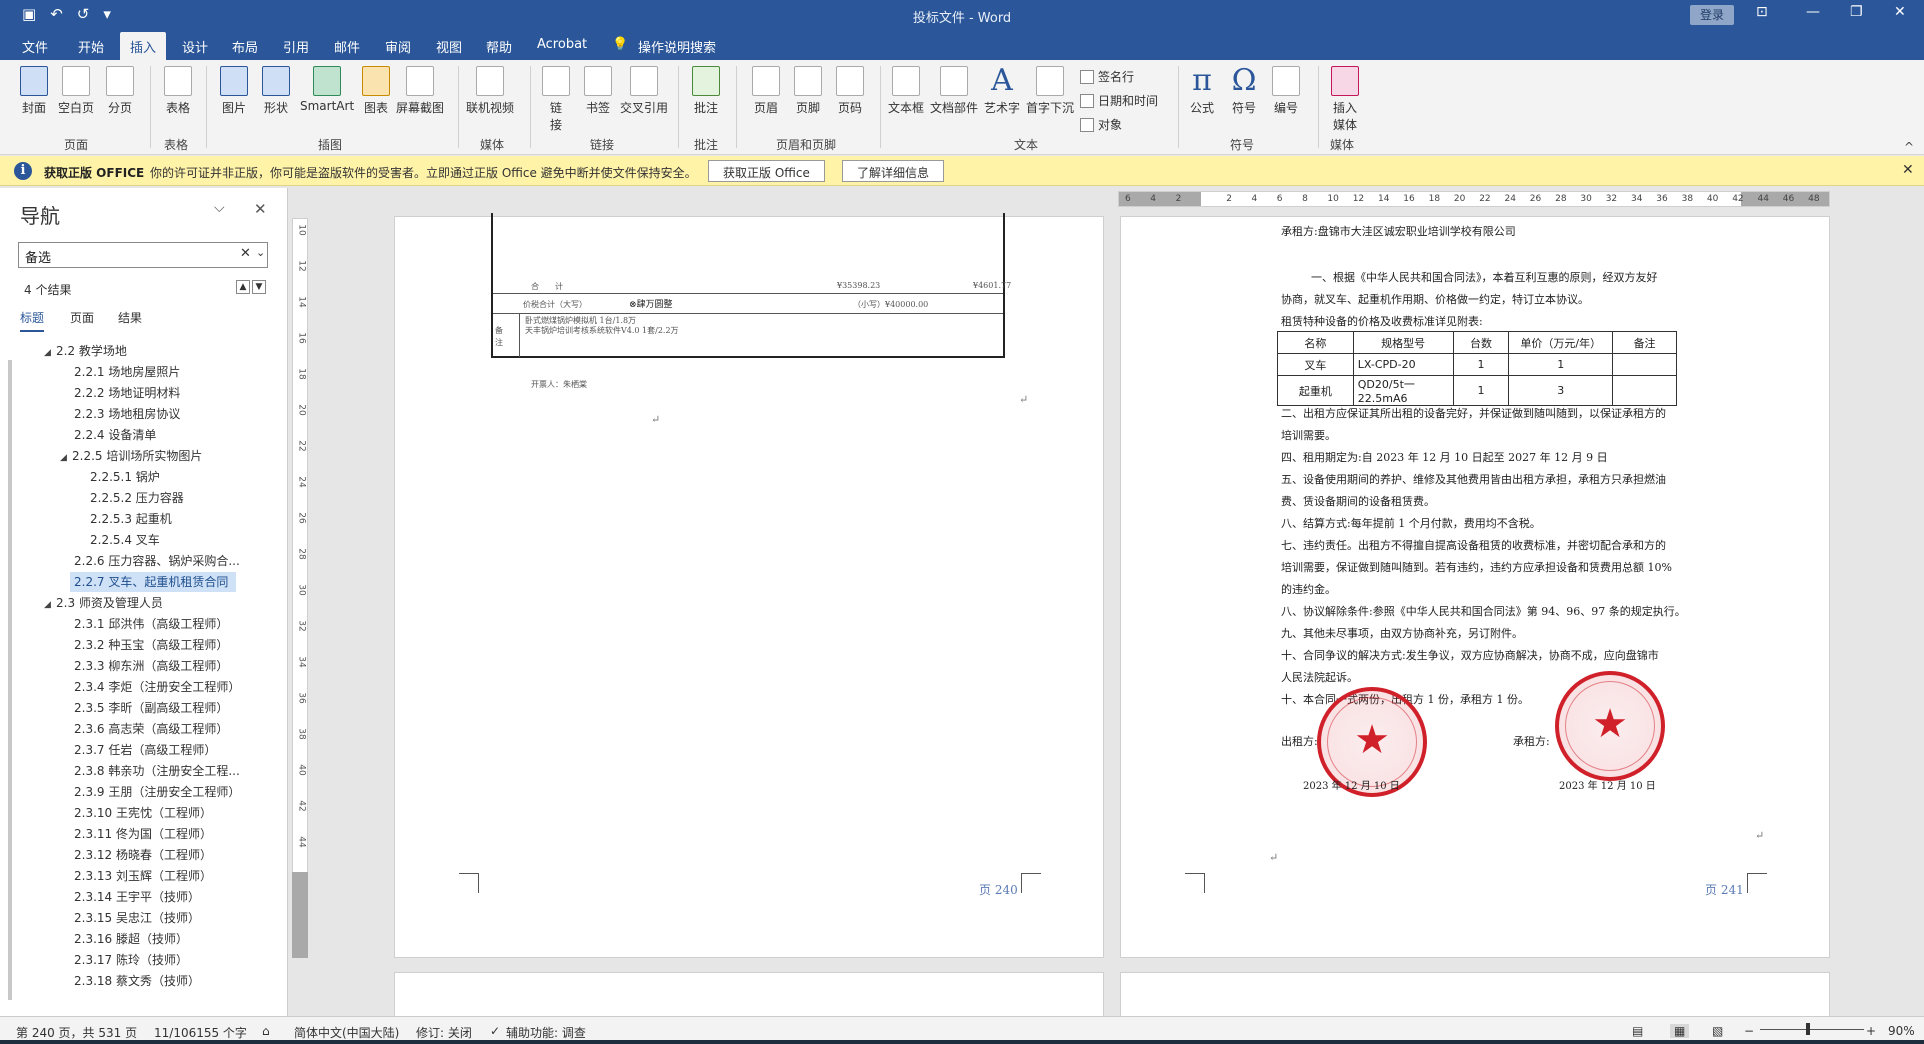  What do you see at coordinates (546, 1032) in the screenshot?
I see `accessibility-status: 辅助功能: 调查` at bounding box center [546, 1032].